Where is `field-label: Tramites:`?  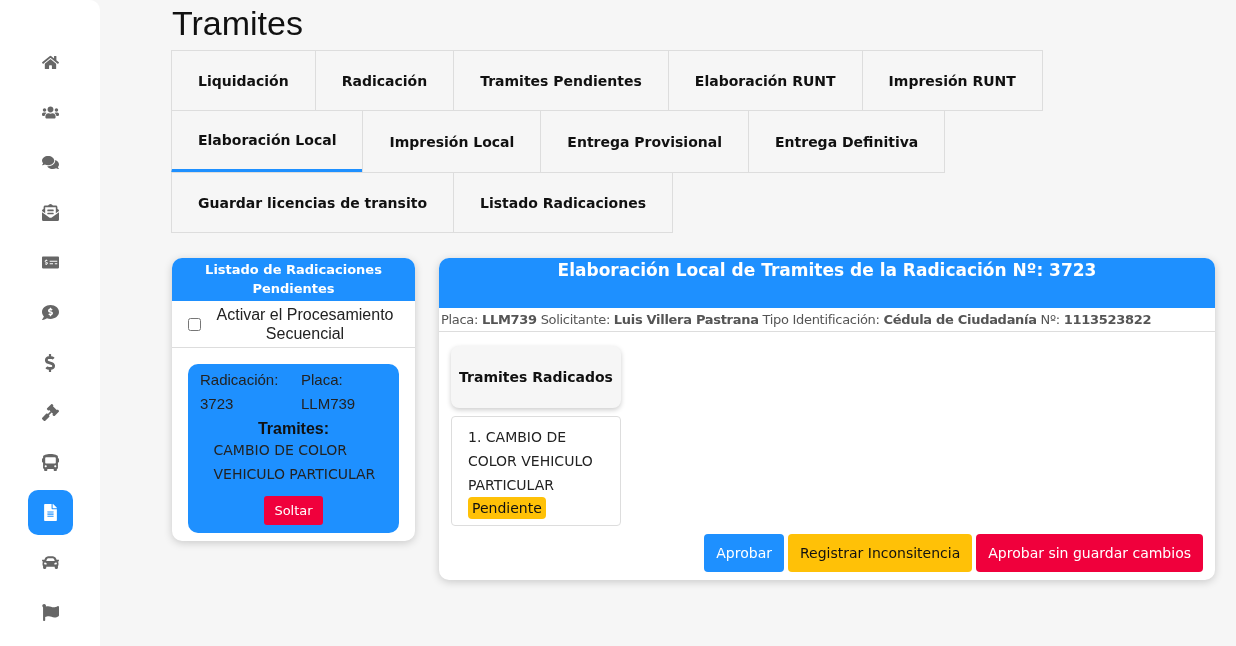
field-label: Tramites: is located at coordinates (293, 429).